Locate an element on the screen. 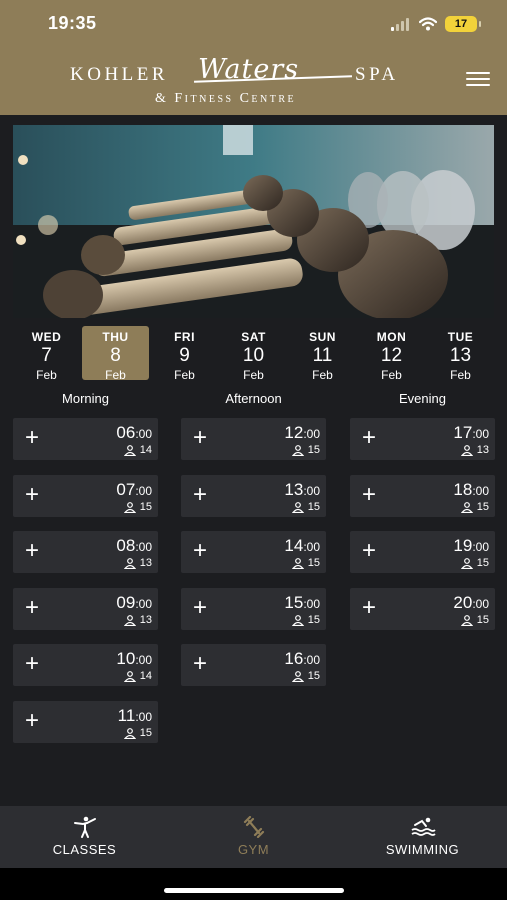 The image size is (507, 900). cellular-signal-icon is located at coordinates (400, 24).